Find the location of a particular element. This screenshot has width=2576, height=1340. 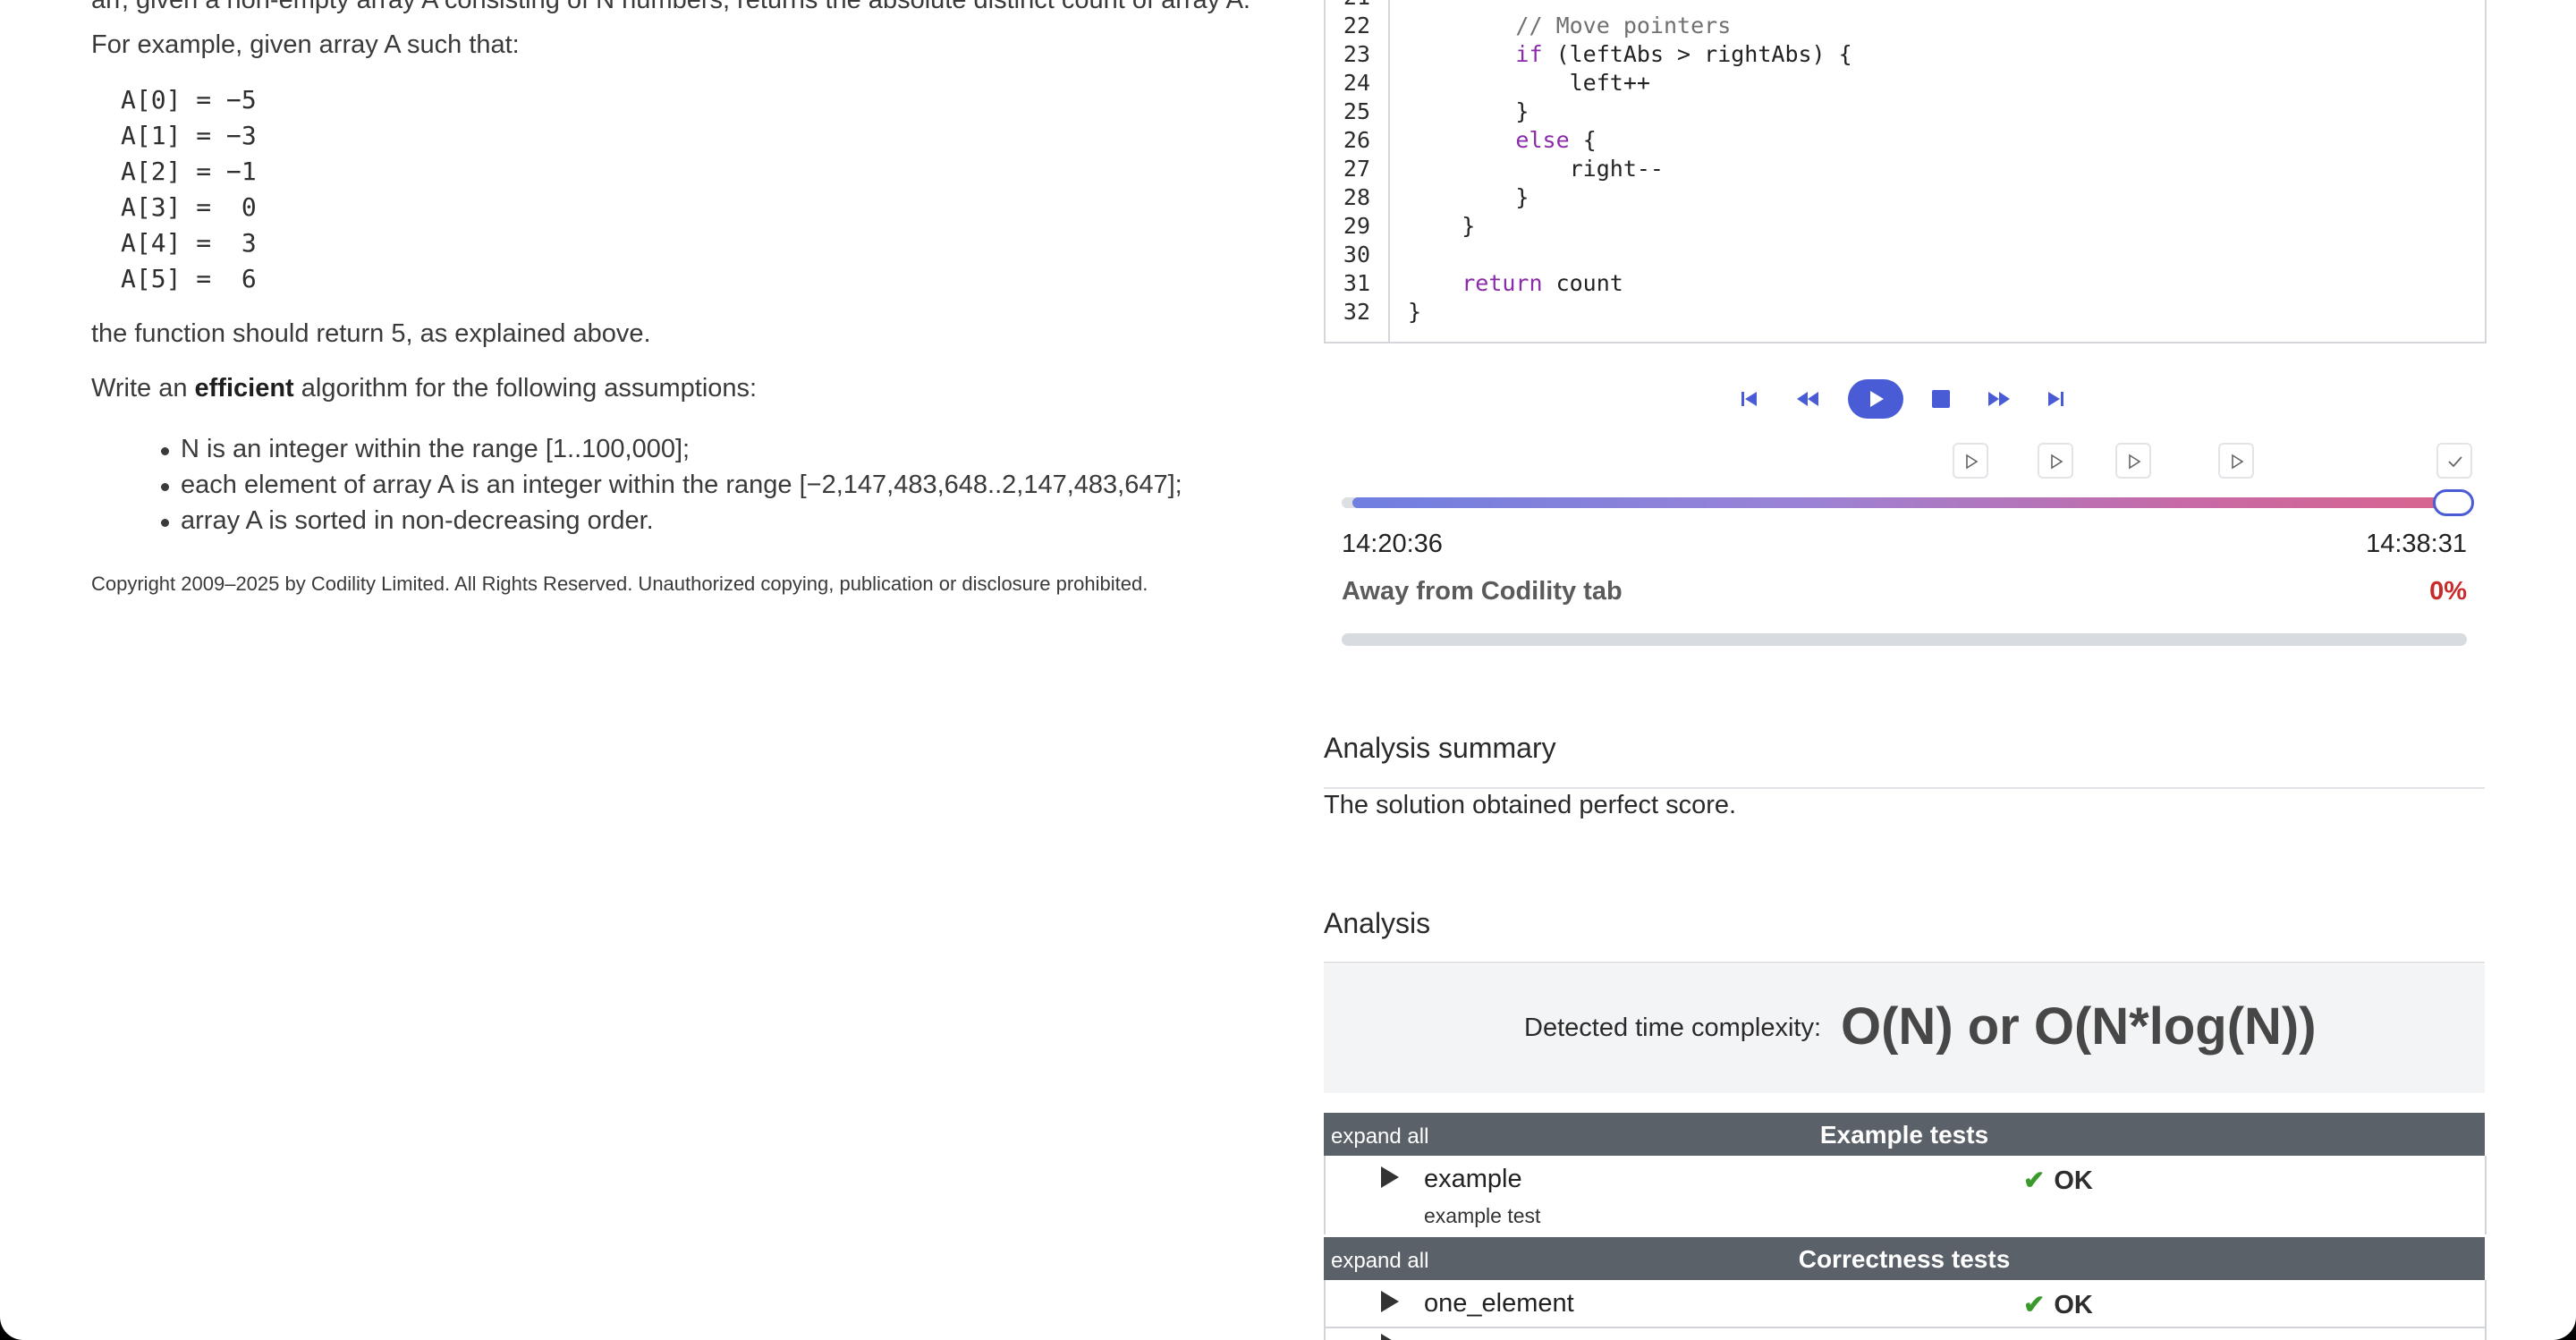

skip-end-icon is located at coordinates (2055, 399).